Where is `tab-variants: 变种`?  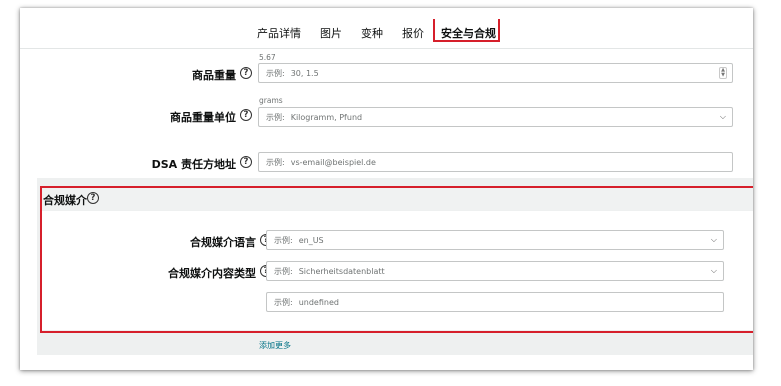
tab-variants: 变种 is located at coordinates (372, 33).